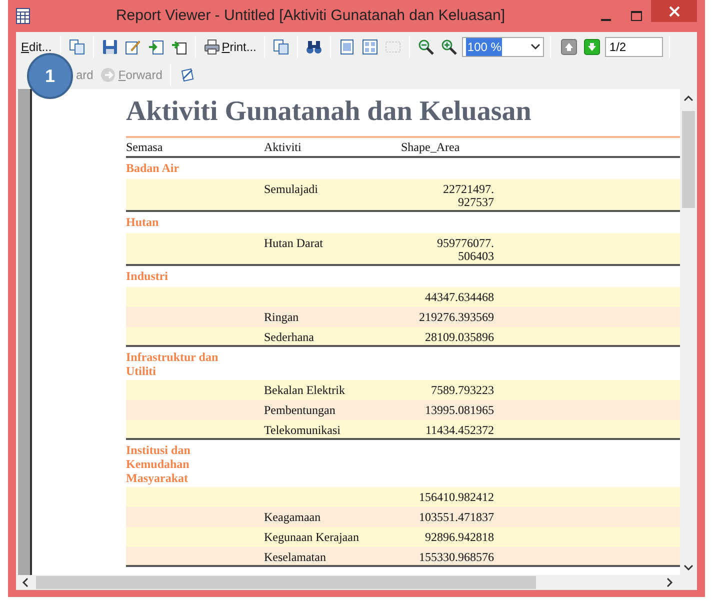  Describe the element at coordinates (289, 336) in the screenshot. I see `table-cell-text: Sederhana` at that location.